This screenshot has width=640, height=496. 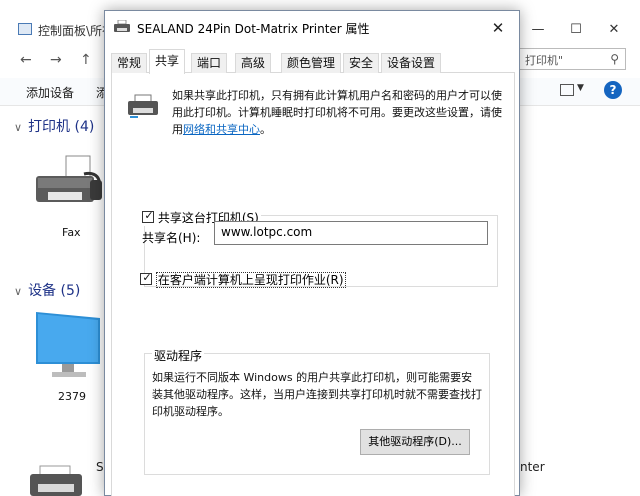 I want to click on tab-color-management: 颜色管理, so click(x=311, y=63).